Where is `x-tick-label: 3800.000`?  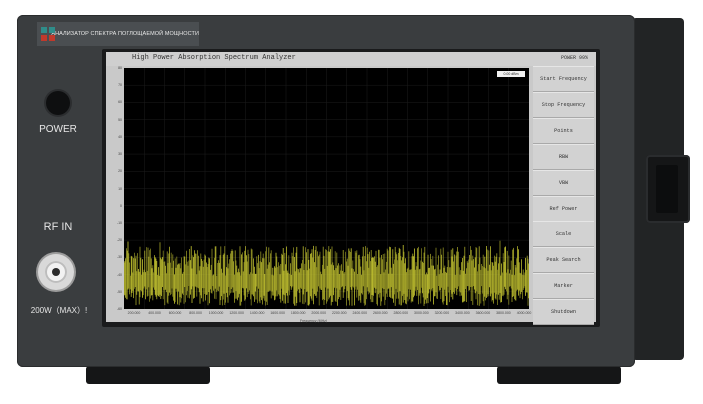 x-tick-label: 3800.000 is located at coordinates (503, 313).